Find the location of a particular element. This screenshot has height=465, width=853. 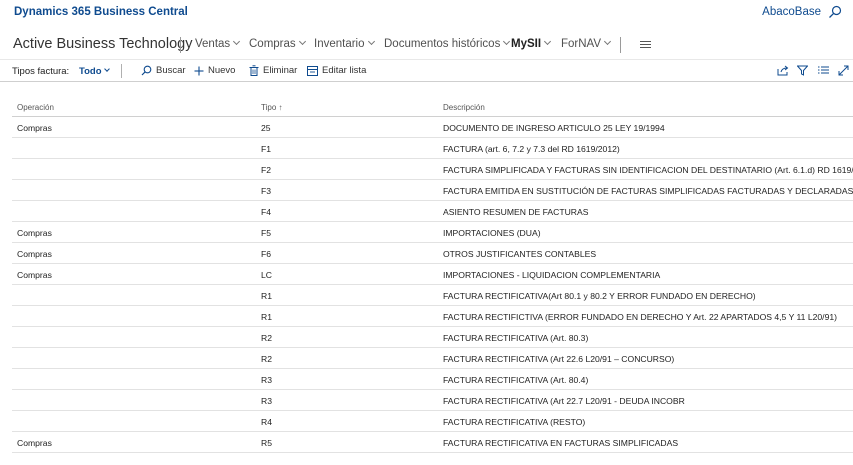

list-header: Operación Tipo ↑ Descripción is located at coordinates (432, 106).